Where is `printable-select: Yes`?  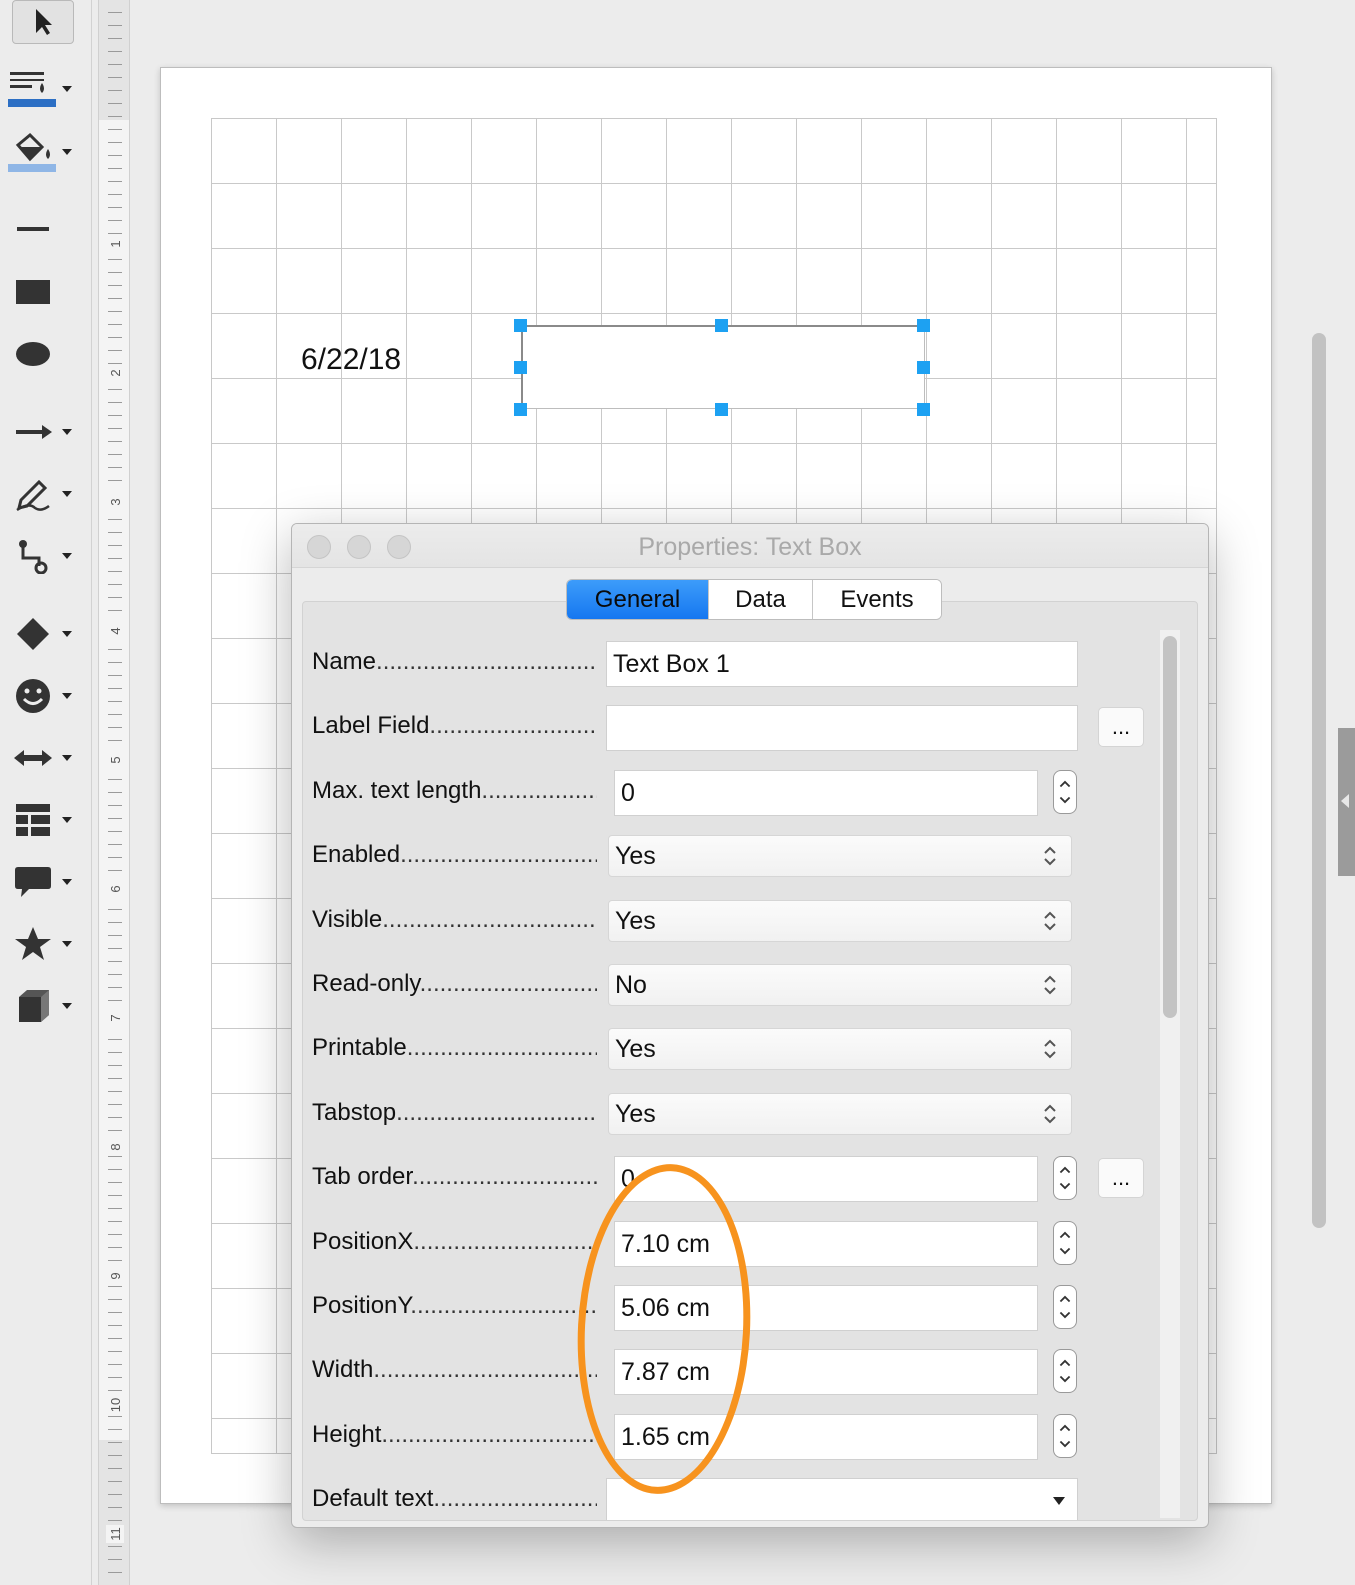 printable-select: Yes is located at coordinates (840, 1049).